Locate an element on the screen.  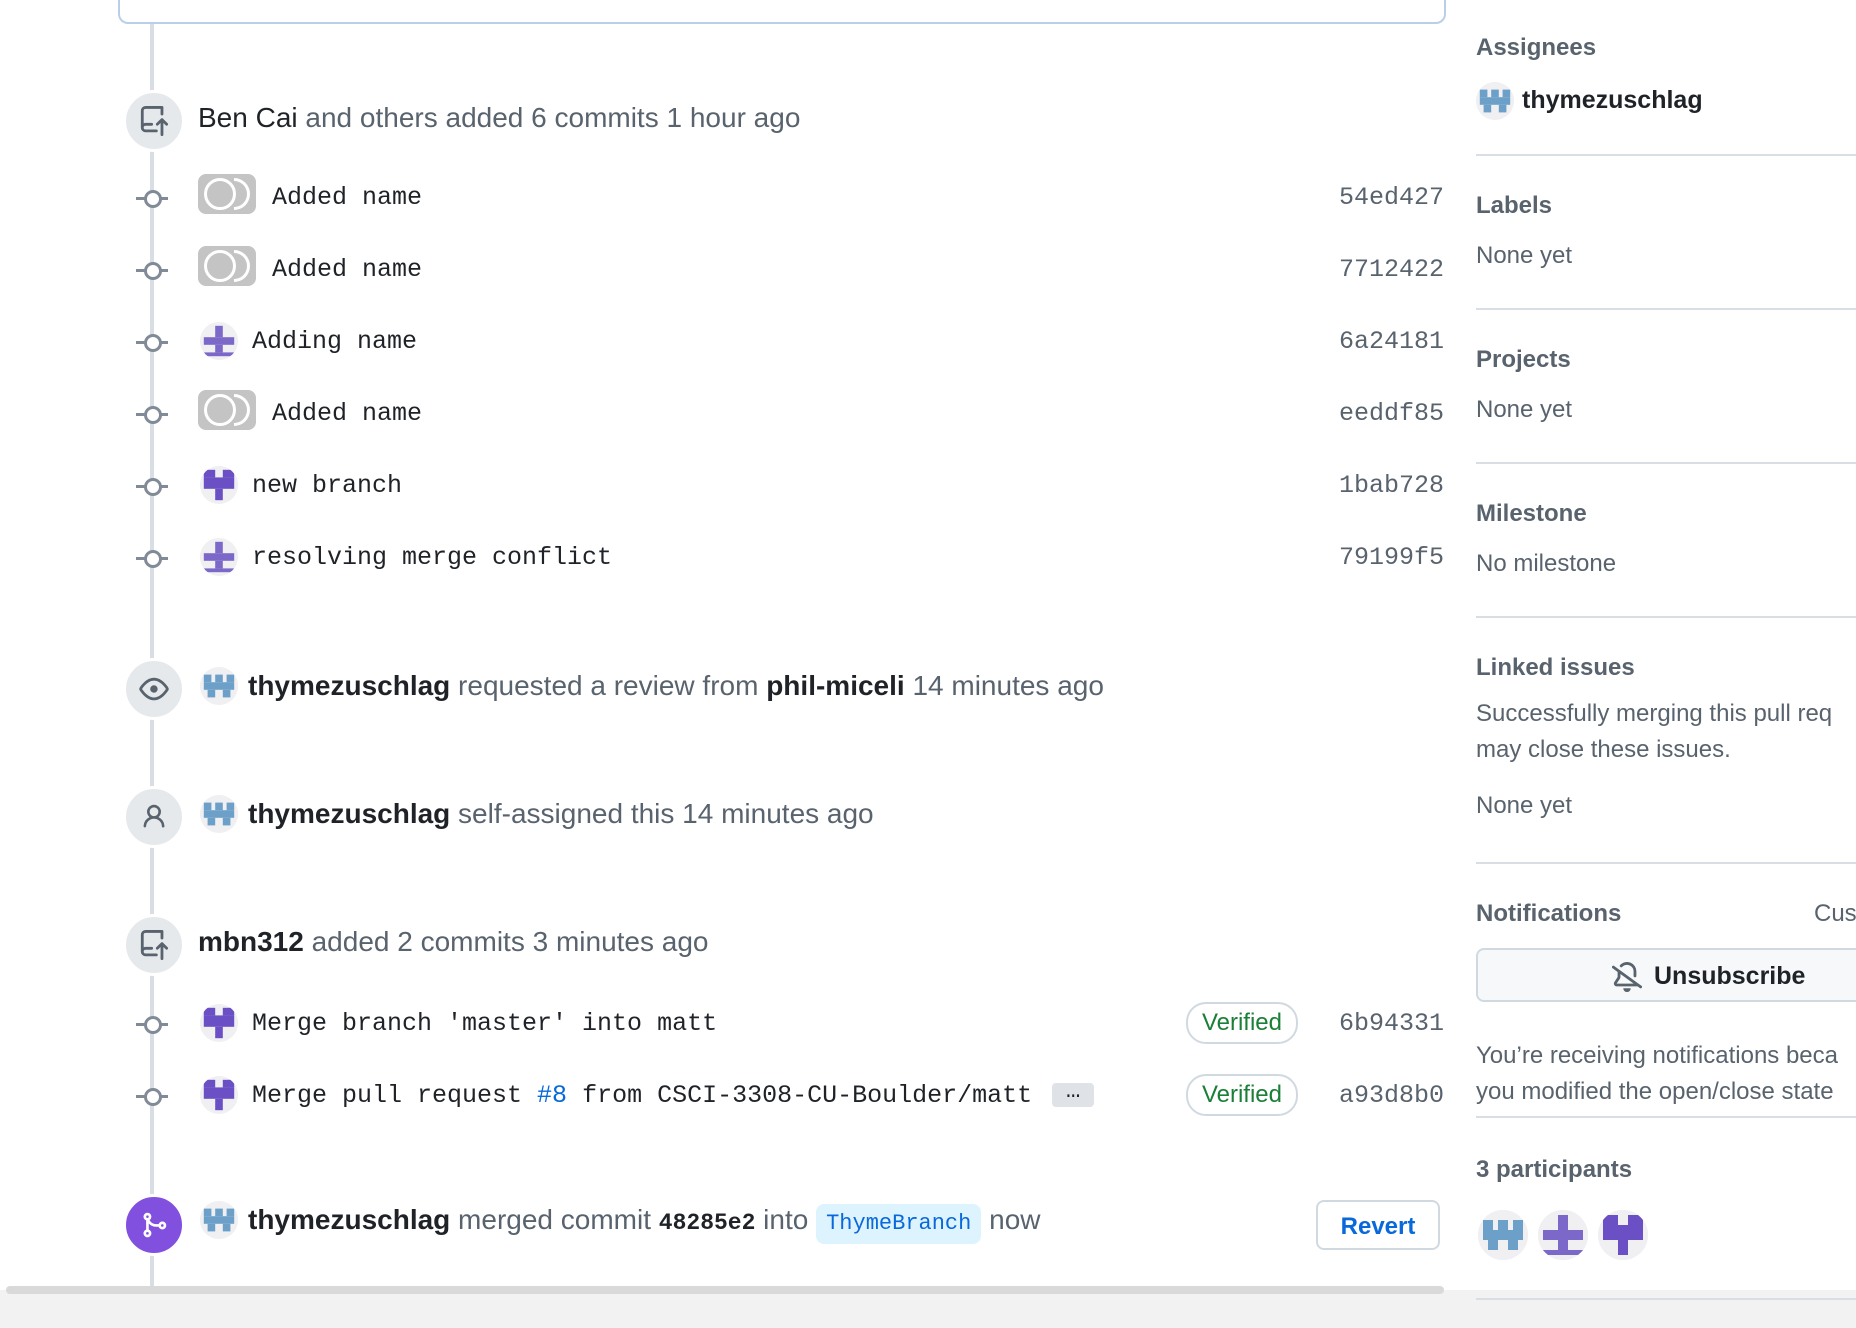
projects-value: None yet is located at coordinates (1524, 409).